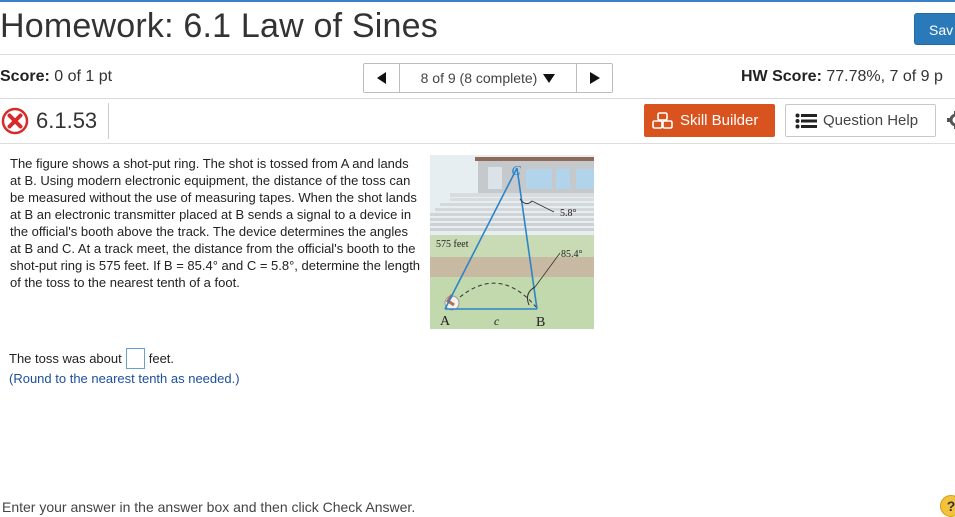 Image resolution: width=955 pixels, height=517 pixels. I want to click on question-selector-label: 8 of 9 (8 complete), so click(479, 78).